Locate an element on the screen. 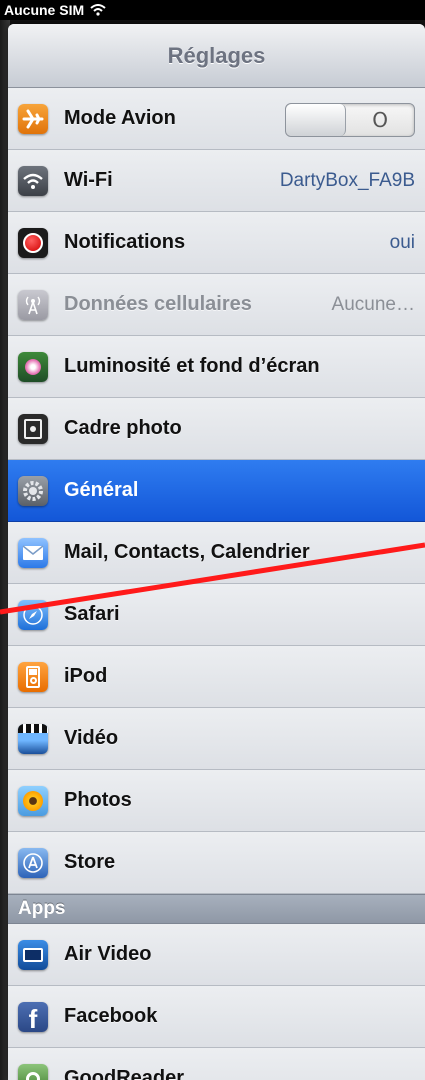 This screenshot has height=1080, width=425. ipod-icon is located at coordinates (33, 676).